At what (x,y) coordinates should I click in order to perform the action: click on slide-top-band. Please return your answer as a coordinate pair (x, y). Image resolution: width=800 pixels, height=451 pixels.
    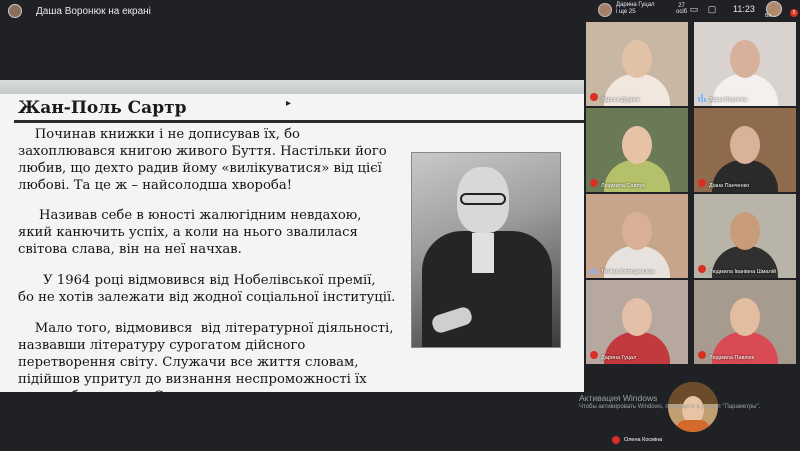
    Looking at the image, I should click on (292, 87).